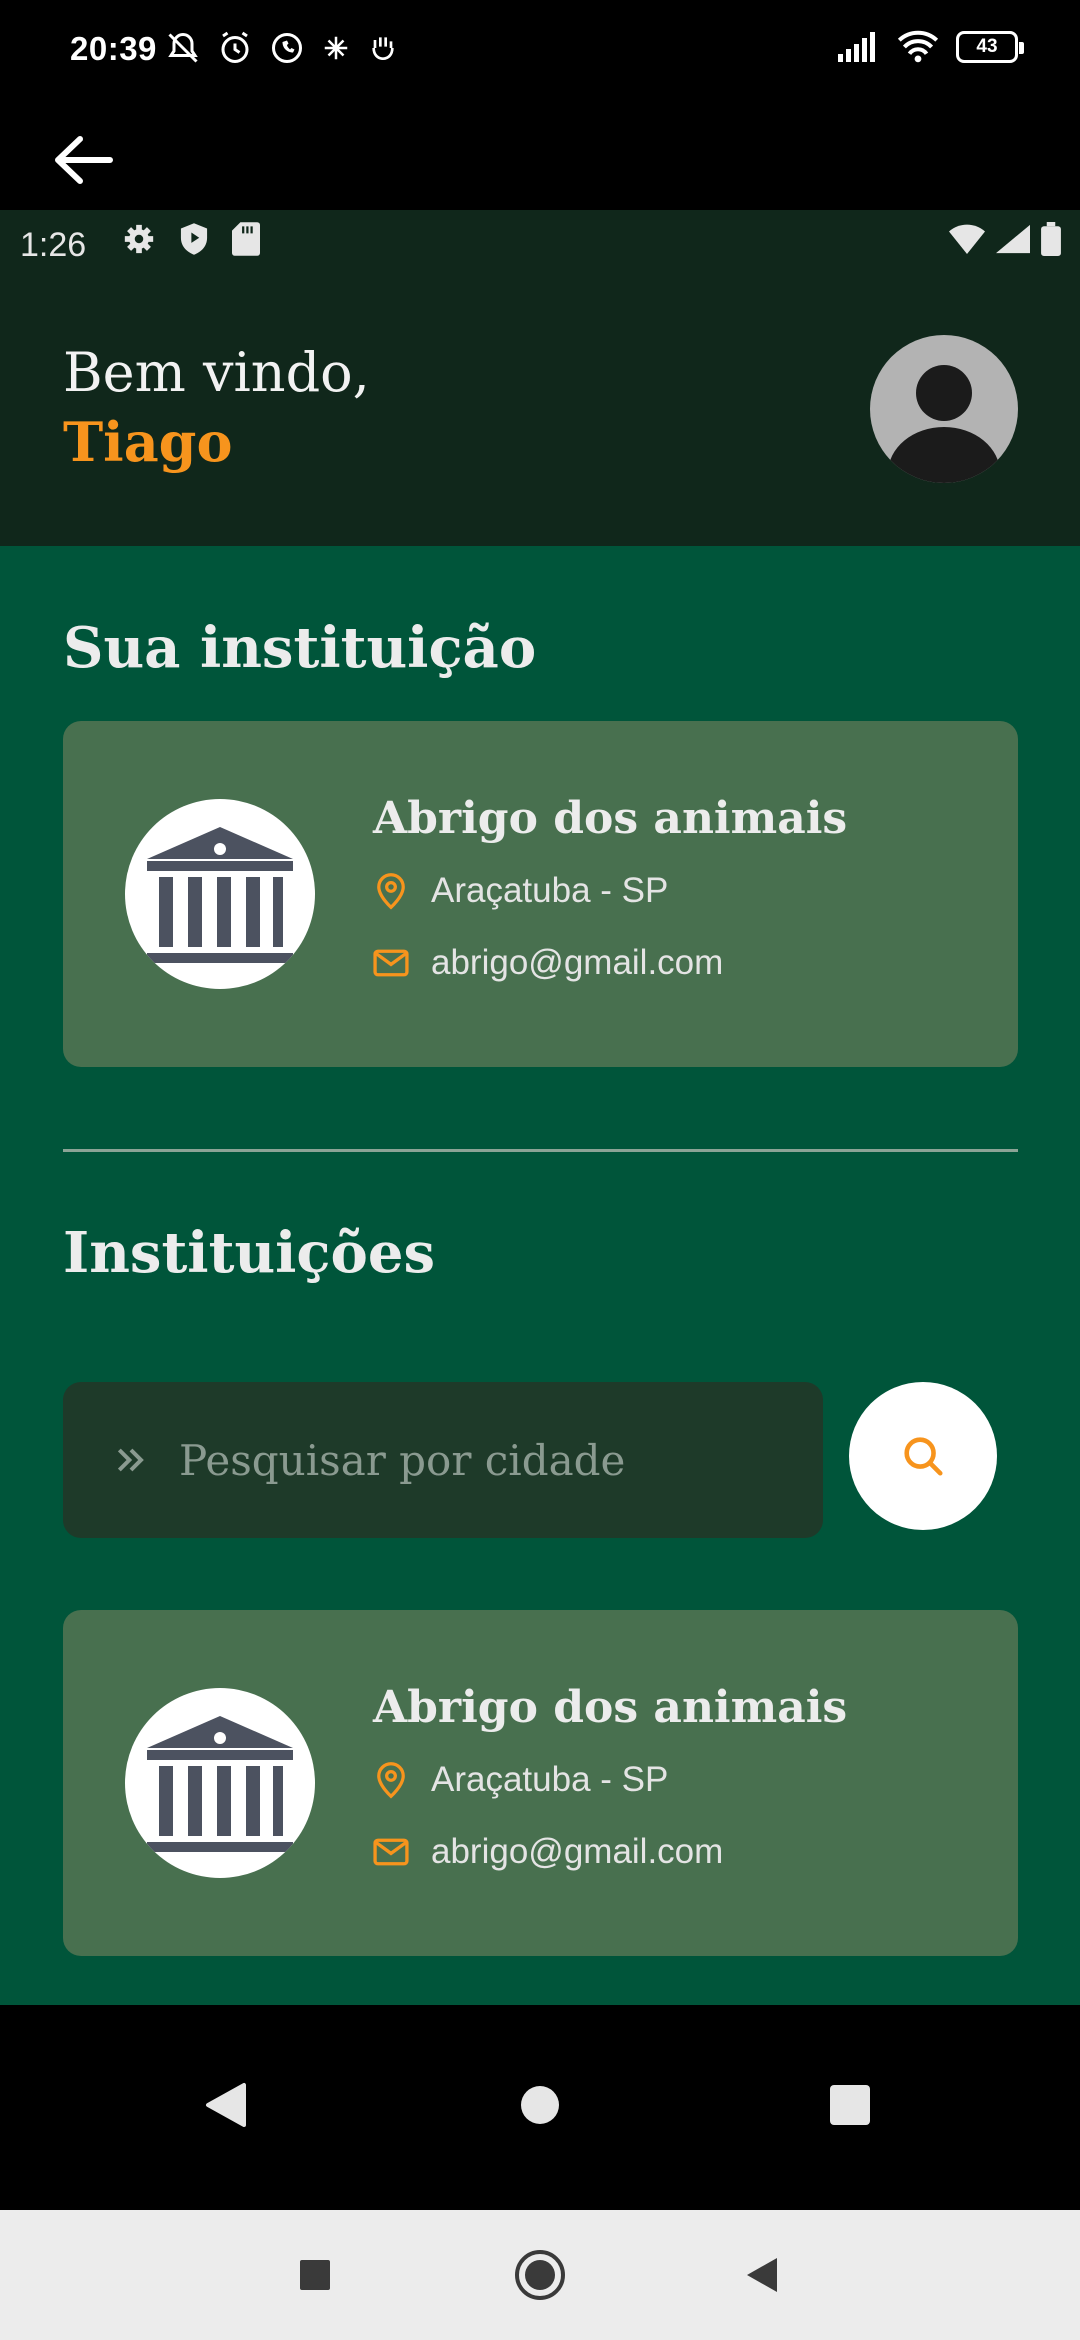 The width and height of the screenshot is (1080, 2340). I want to click on notification-icons, so click(282, 48).